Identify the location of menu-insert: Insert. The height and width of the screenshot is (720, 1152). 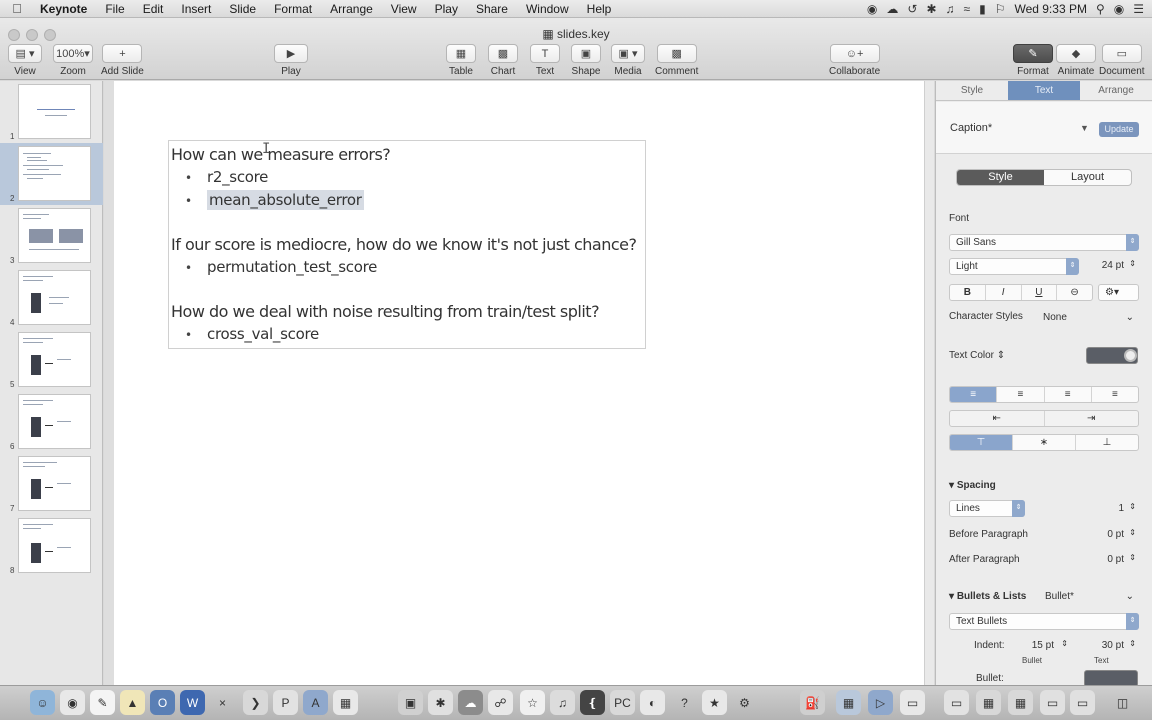
(196, 9).